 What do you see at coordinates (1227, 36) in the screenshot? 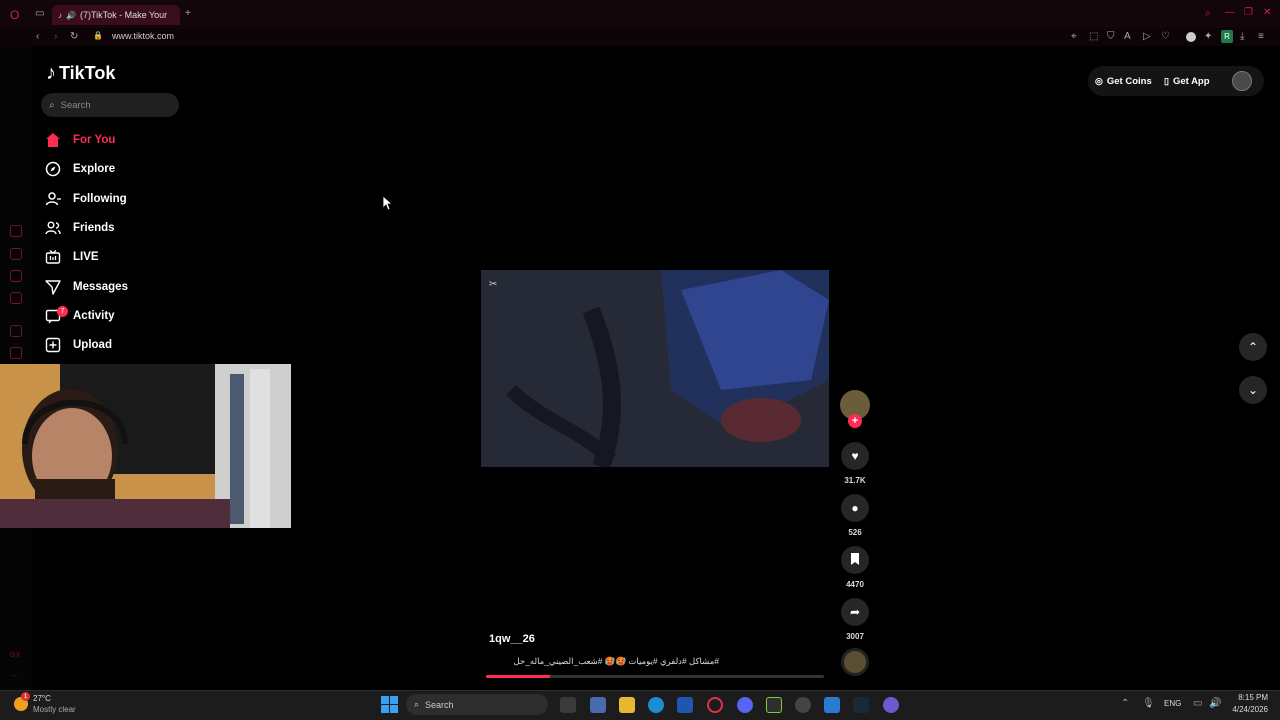
I see `profile-icon: R` at bounding box center [1227, 36].